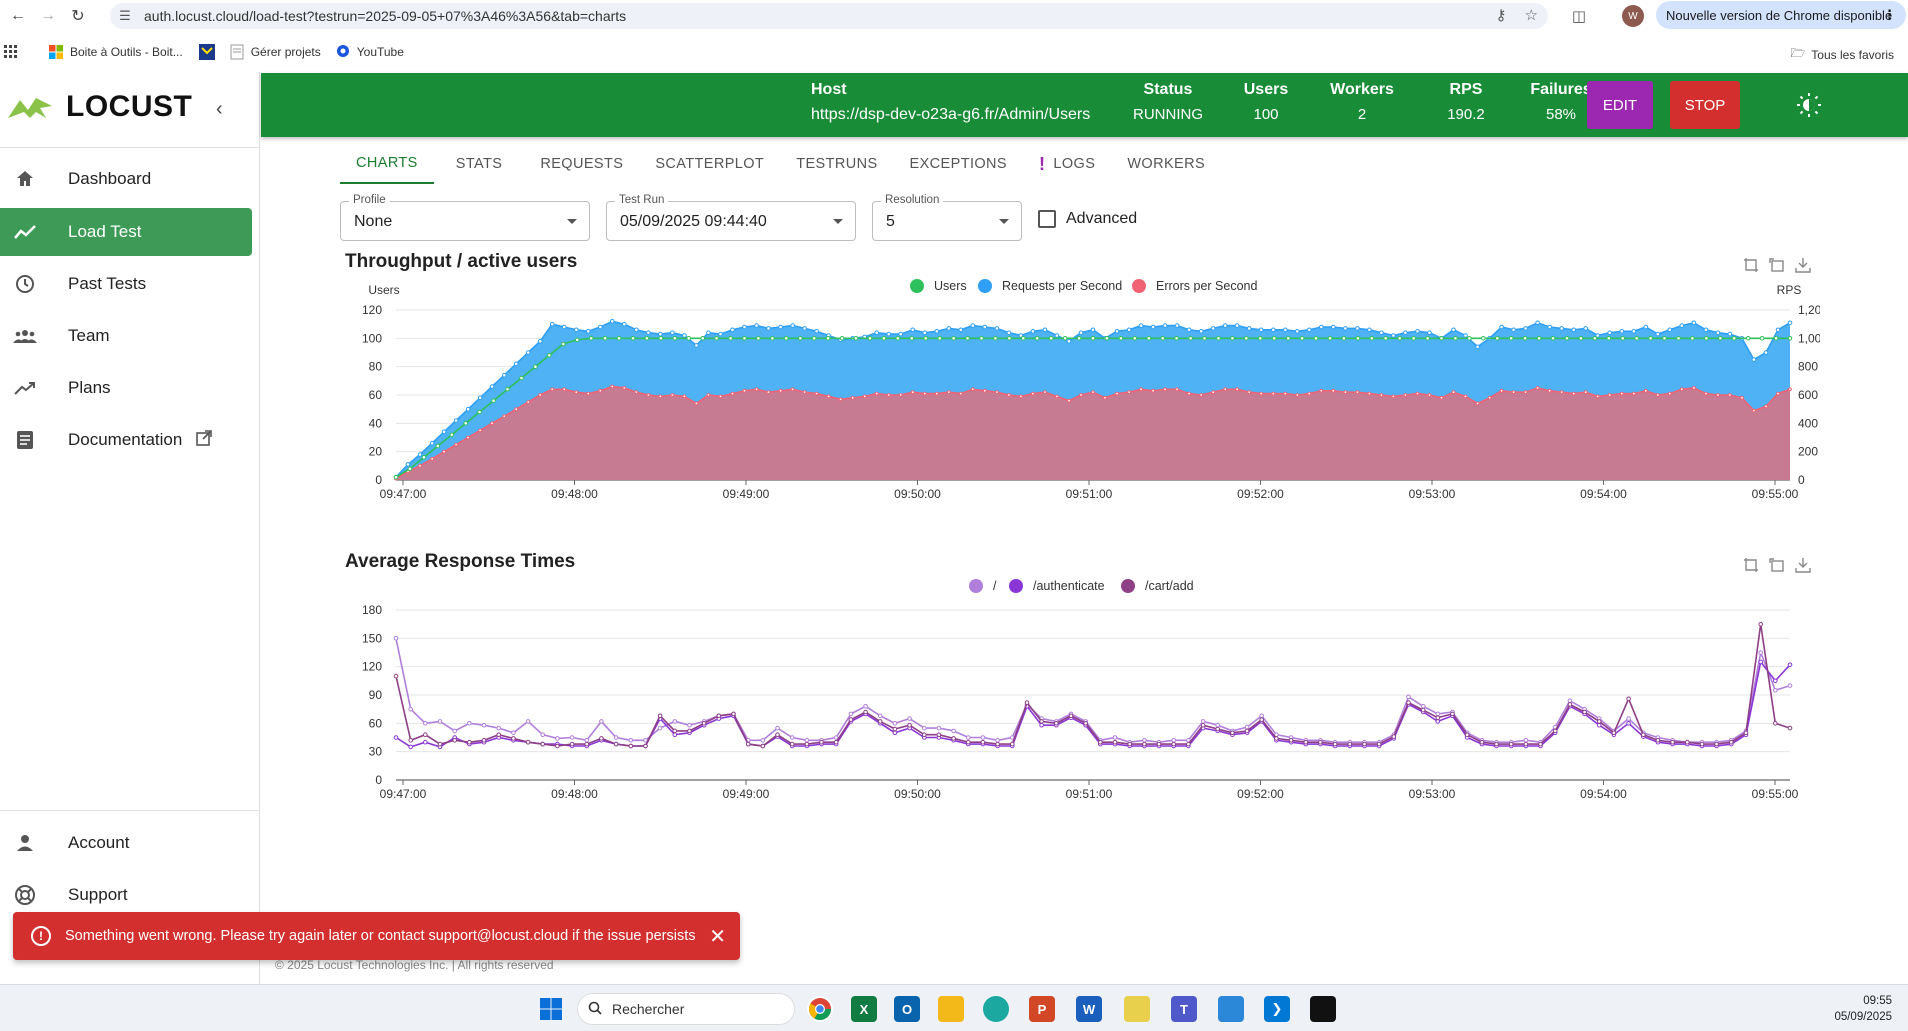  What do you see at coordinates (125, 16) in the screenshot?
I see `site-info-icon: ☰` at bounding box center [125, 16].